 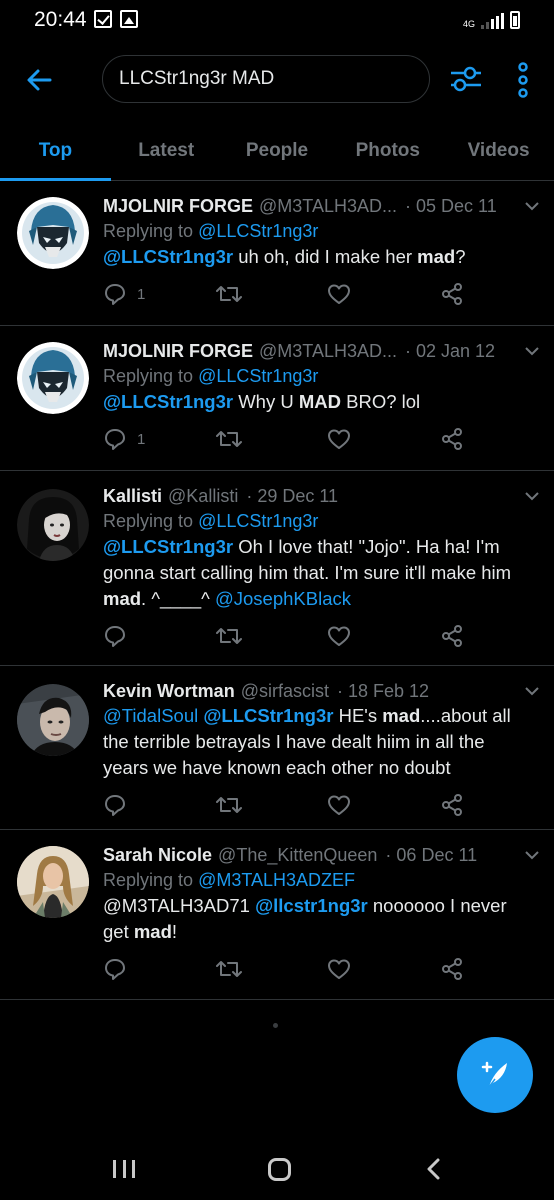 What do you see at coordinates (60, 19) in the screenshot?
I see `status-time: 20:44` at bounding box center [60, 19].